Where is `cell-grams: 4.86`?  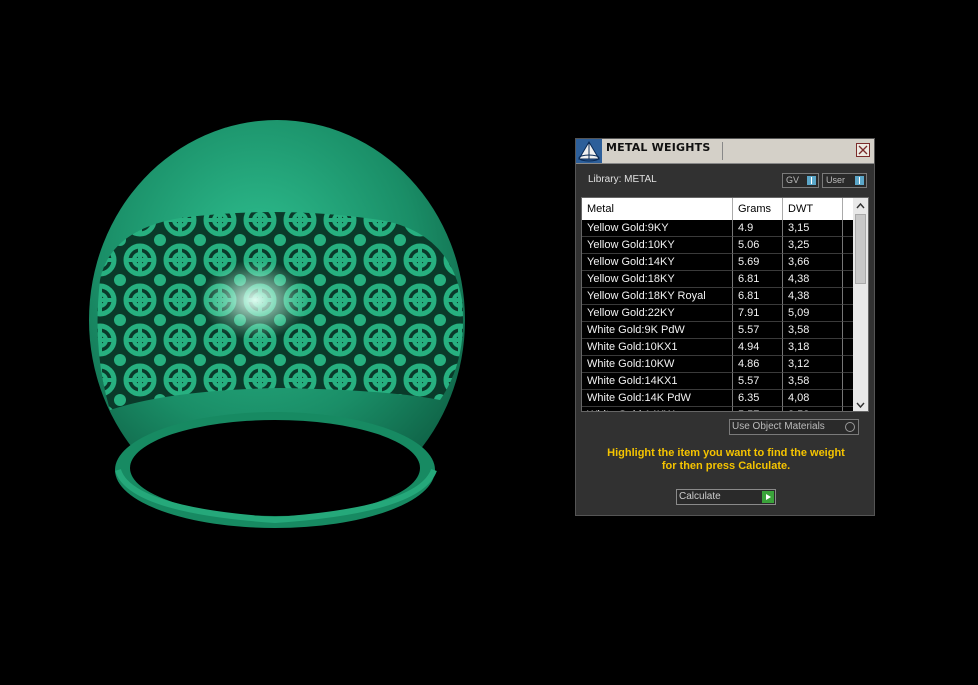
cell-grams: 4.86 is located at coordinates (758, 364).